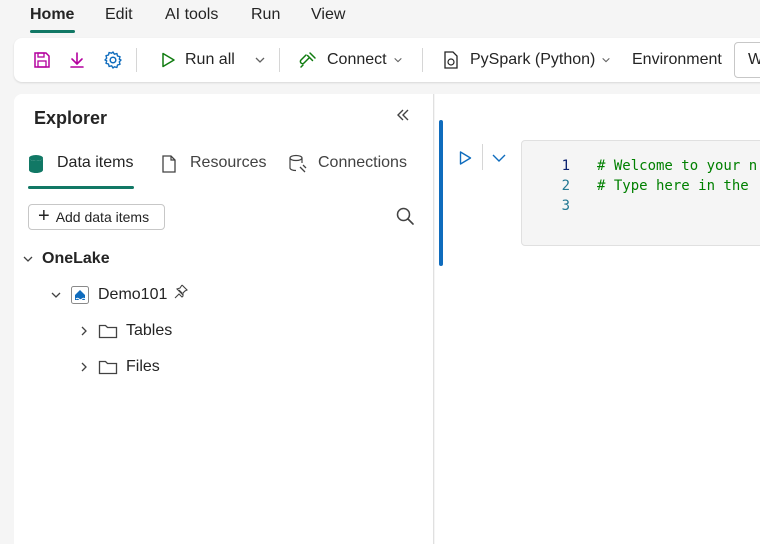 This screenshot has width=760, height=544. What do you see at coordinates (191, 15) in the screenshot?
I see `menu-ai-tools: AI tools` at bounding box center [191, 15].